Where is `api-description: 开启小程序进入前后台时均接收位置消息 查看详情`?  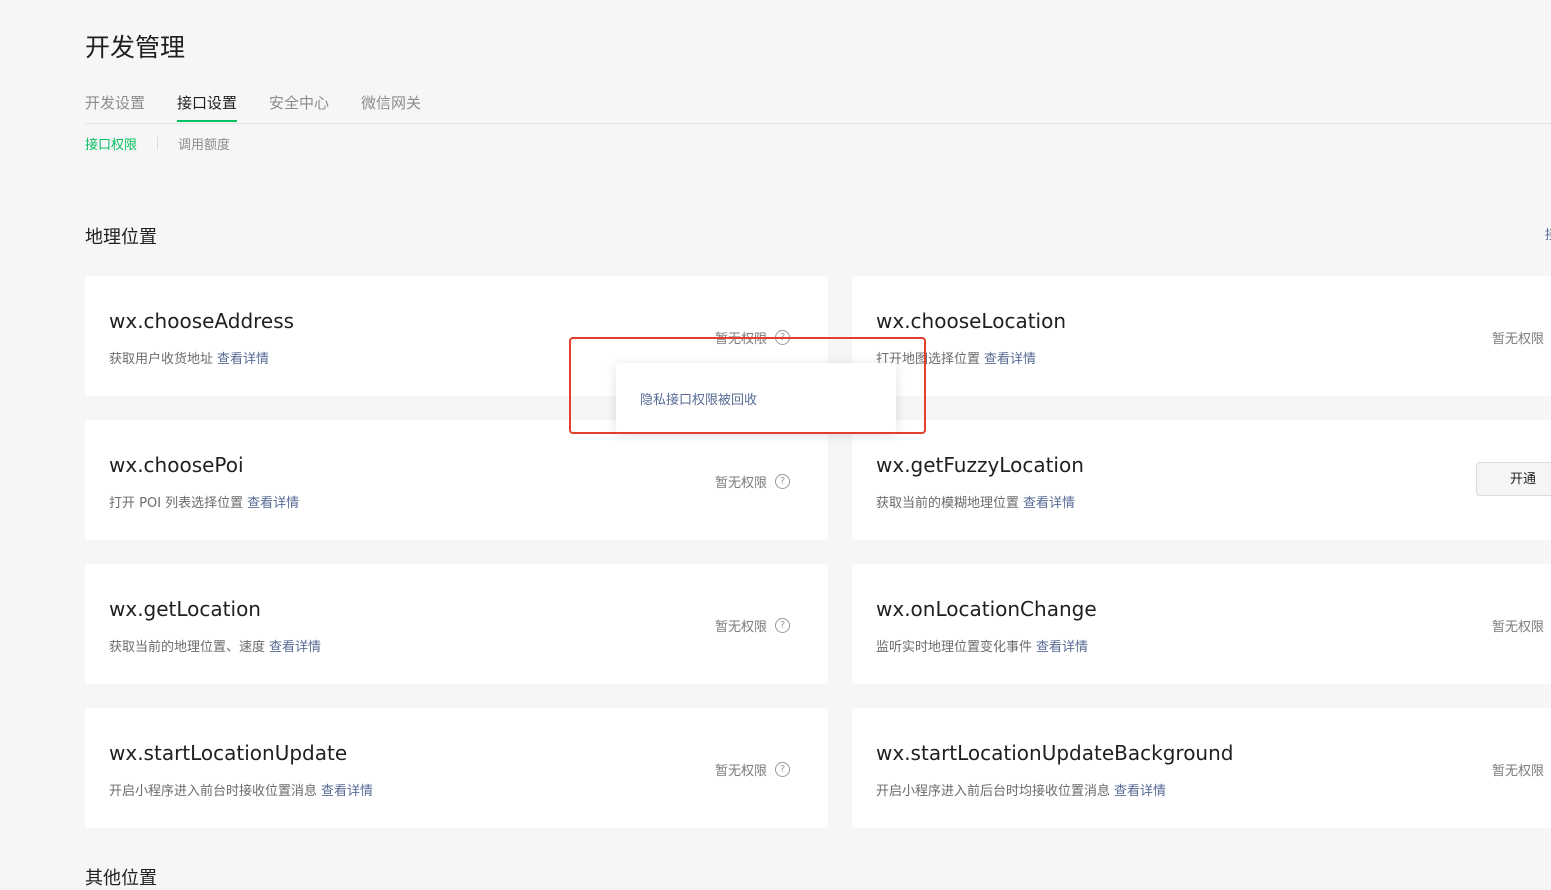 api-description: 开启小程序进入前后台时均接收位置消息 查看详情 is located at coordinates (1021, 789).